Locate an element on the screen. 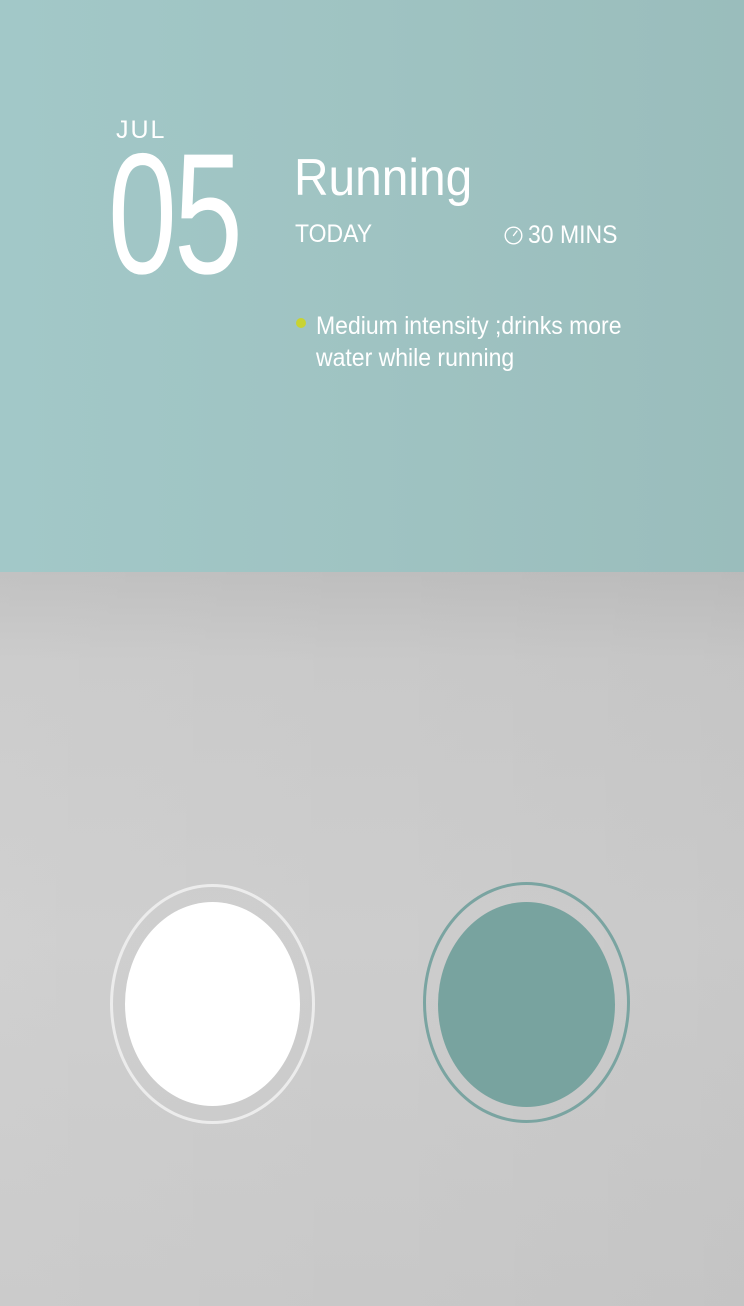 This screenshot has width=744, height=1306. event-day: 05 is located at coordinates (175, 214).